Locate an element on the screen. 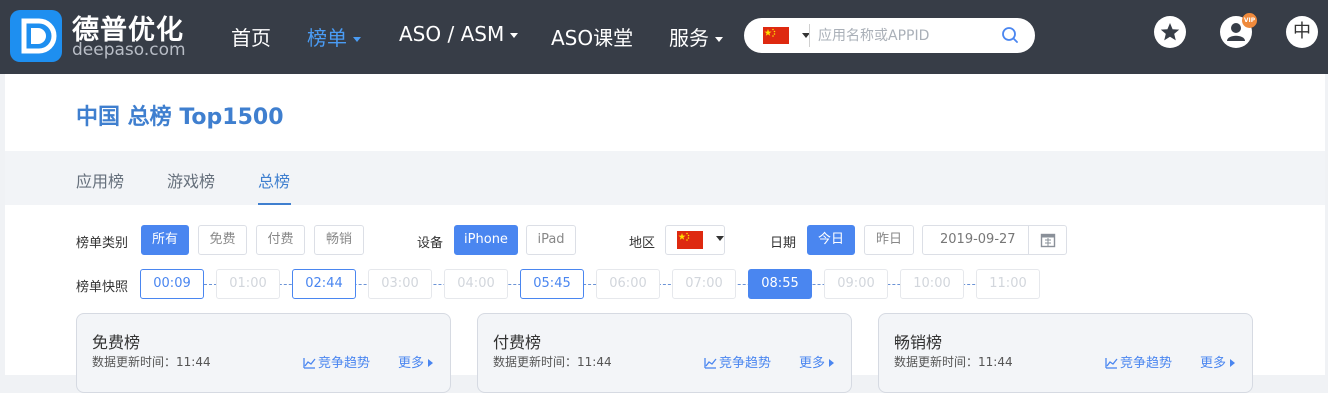 Image resolution: width=1328 pixels, height=393 pixels. language-switch-button: 中 is located at coordinates (1302, 32).